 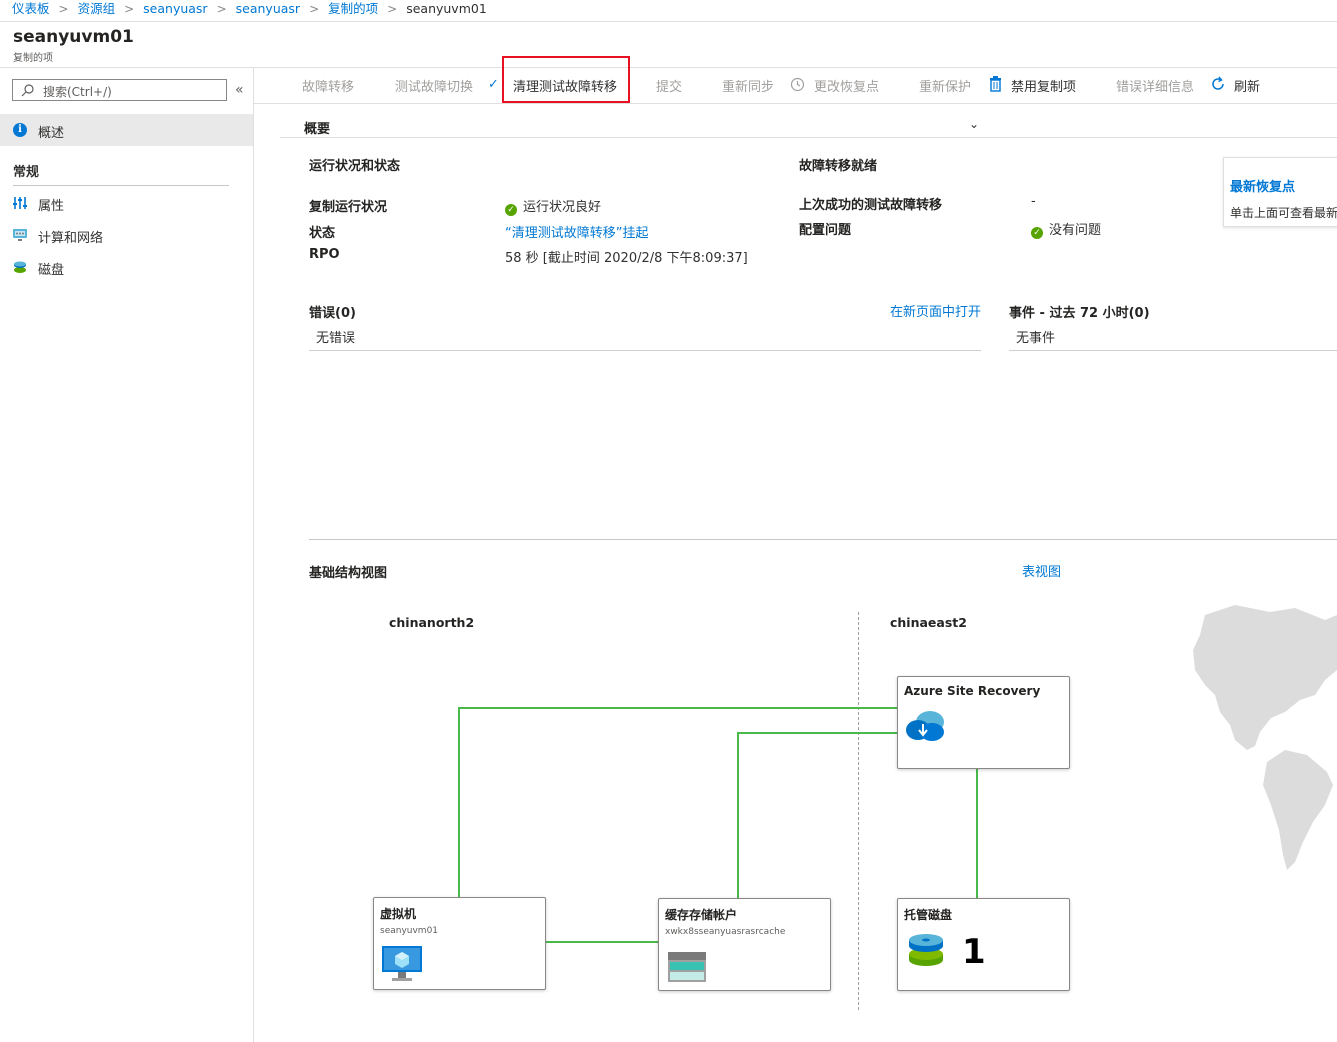 I want to click on sidebar-item-properties: 属性, so click(x=126, y=203).